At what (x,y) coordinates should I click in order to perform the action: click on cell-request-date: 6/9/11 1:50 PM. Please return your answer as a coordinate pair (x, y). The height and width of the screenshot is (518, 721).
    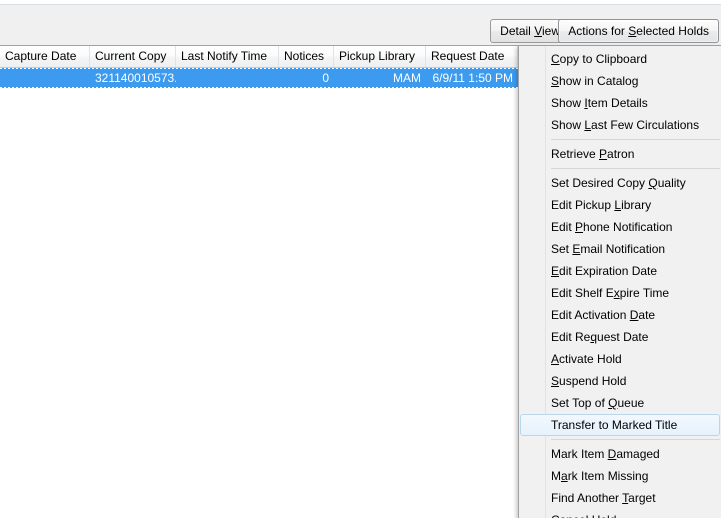
    Looking at the image, I should click on (473, 78).